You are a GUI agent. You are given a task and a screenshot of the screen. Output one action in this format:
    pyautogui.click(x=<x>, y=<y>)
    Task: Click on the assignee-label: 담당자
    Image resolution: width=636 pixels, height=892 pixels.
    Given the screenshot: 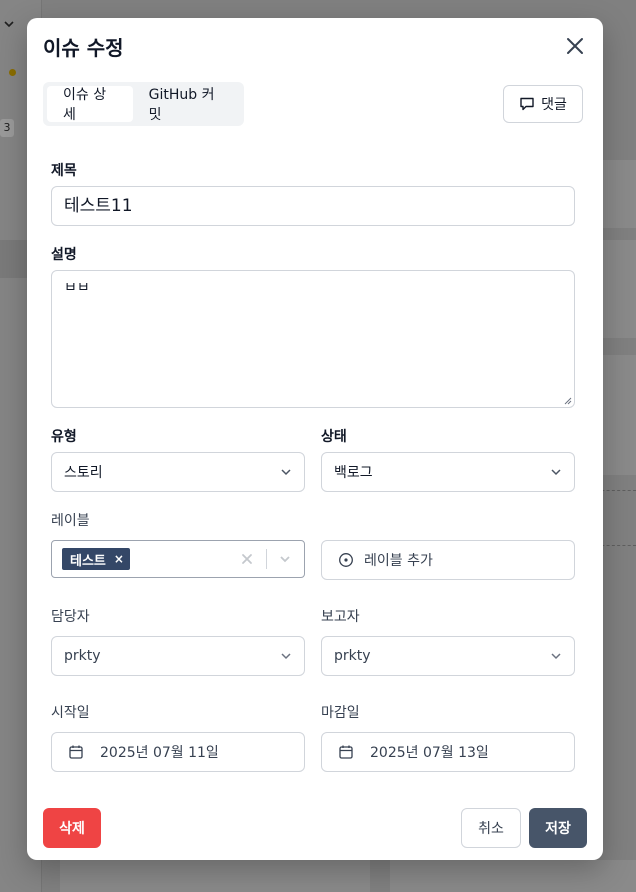 What is the action you would take?
    pyautogui.click(x=70, y=617)
    